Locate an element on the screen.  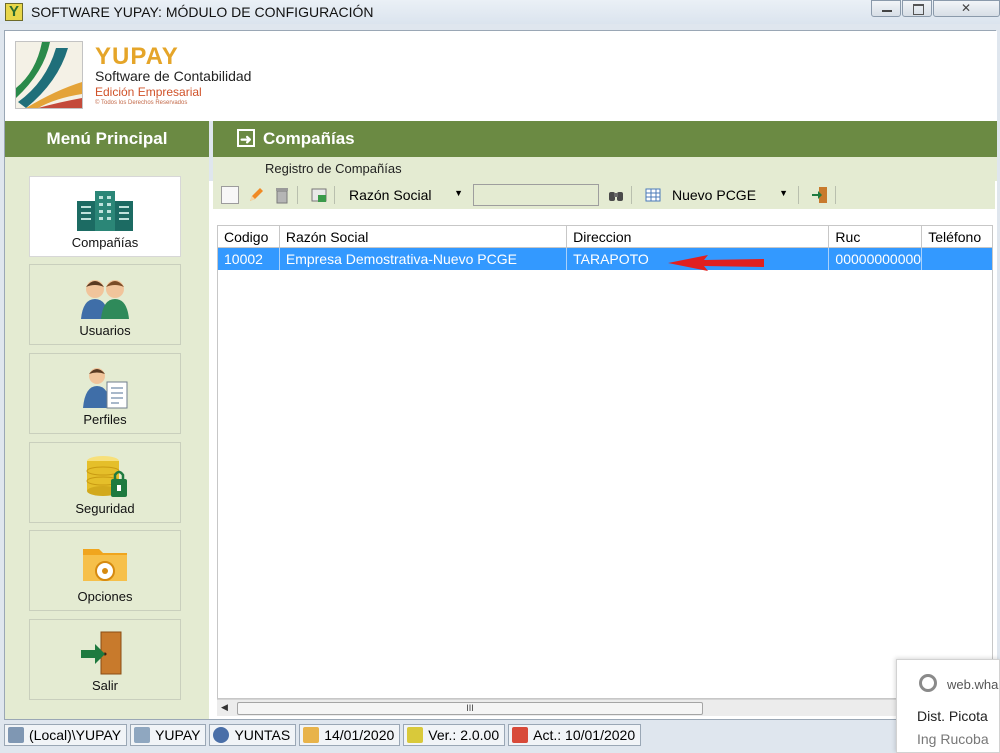
table-cell: 10002 is located at coordinates (249, 259).